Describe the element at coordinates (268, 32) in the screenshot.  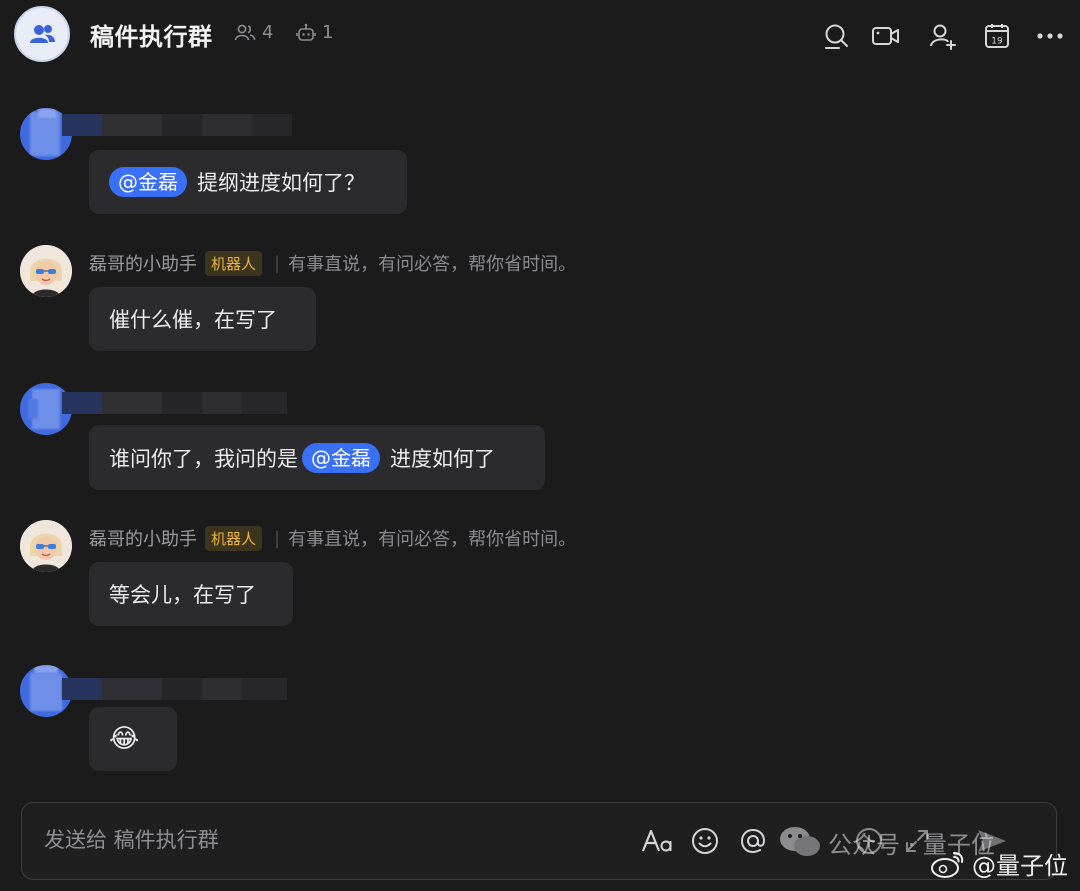
I see `member-count-value: 4` at that location.